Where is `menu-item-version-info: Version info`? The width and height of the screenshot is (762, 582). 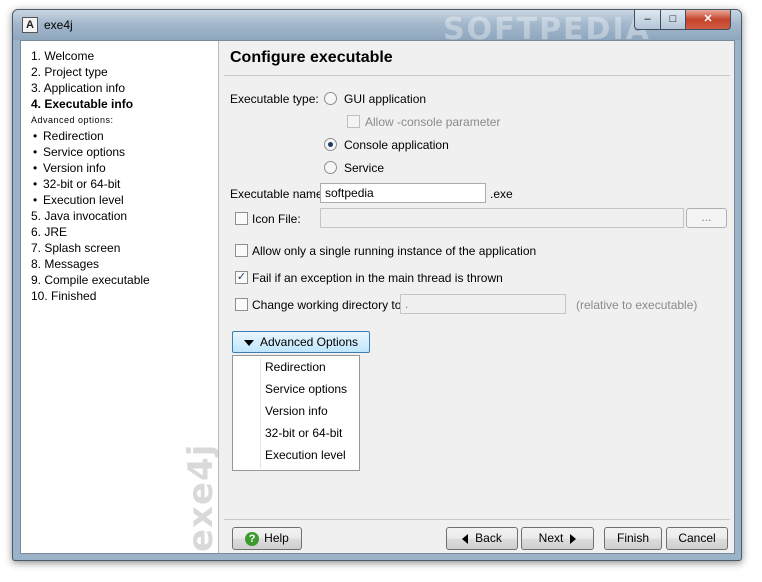
menu-item-version-info: Version info is located at coordinates (296, 411).